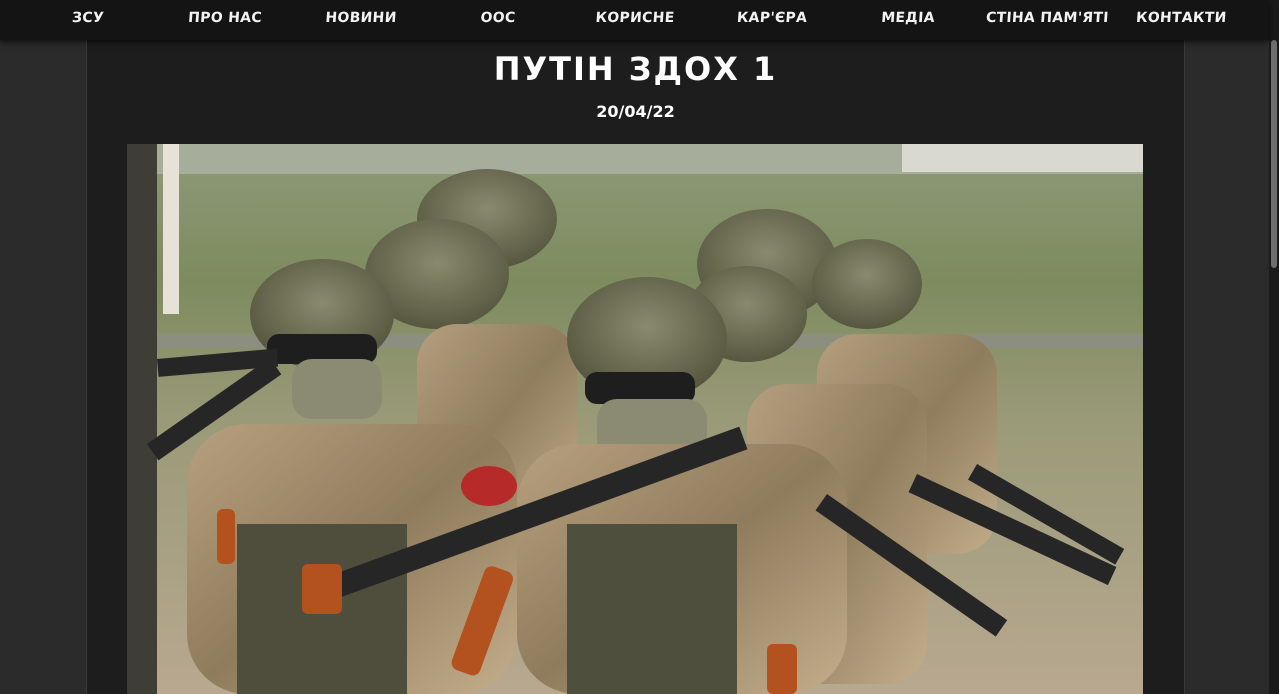 This screenshot has height=694, width=1279. What do you see at coordinates (1181, 18) in the screenshot?
I see `nav-item-contacts: КОНТАКТИ` at bounding box center [1181, 18].